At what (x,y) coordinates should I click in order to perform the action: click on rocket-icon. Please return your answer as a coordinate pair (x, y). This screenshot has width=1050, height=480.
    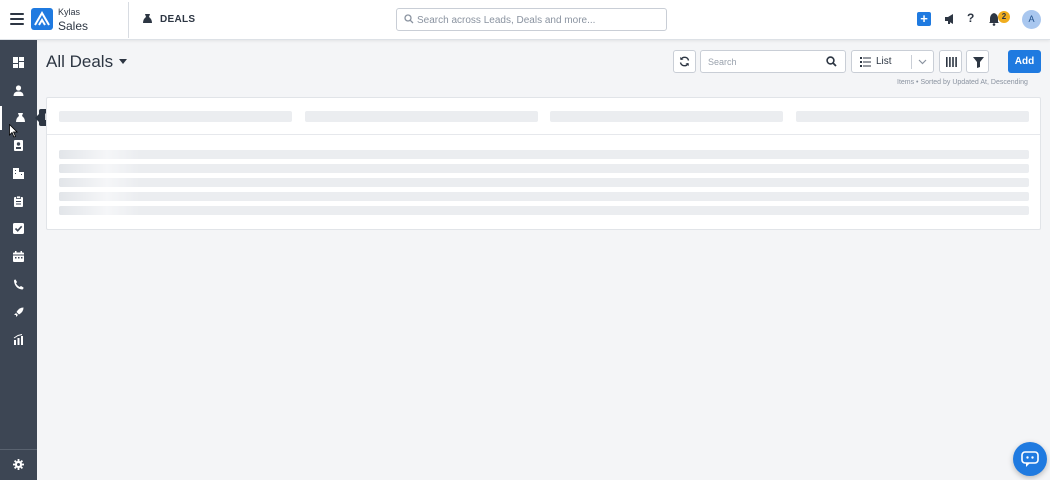
    Looking at the image, I should click on (19, 312).